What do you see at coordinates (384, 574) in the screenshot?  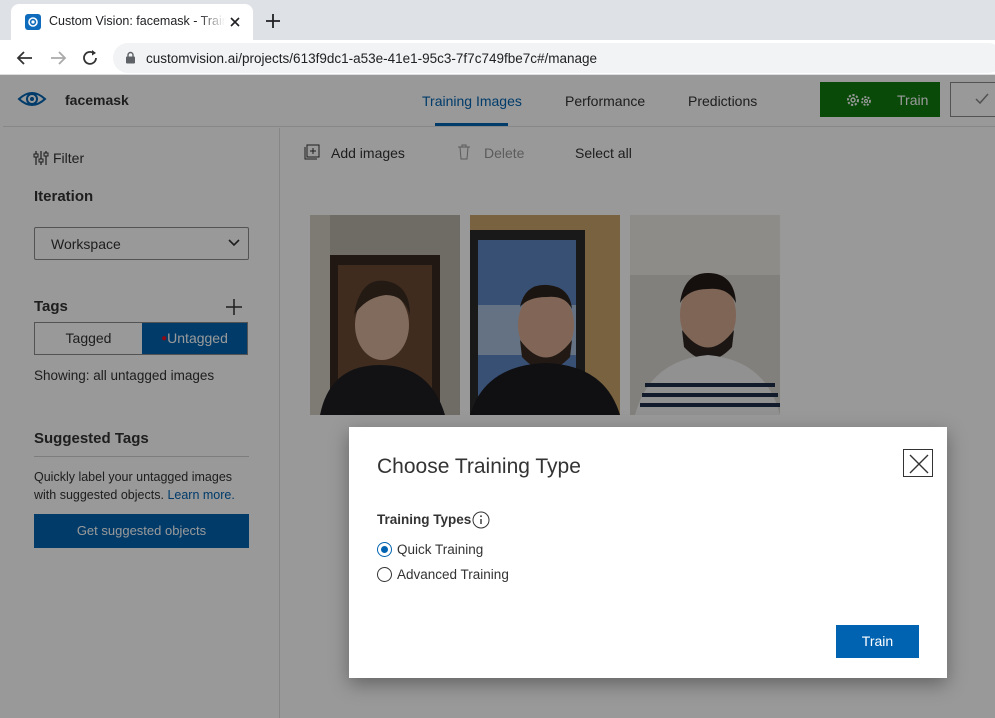 I see `advanced-training-radio` at bounding box center [384, 574].